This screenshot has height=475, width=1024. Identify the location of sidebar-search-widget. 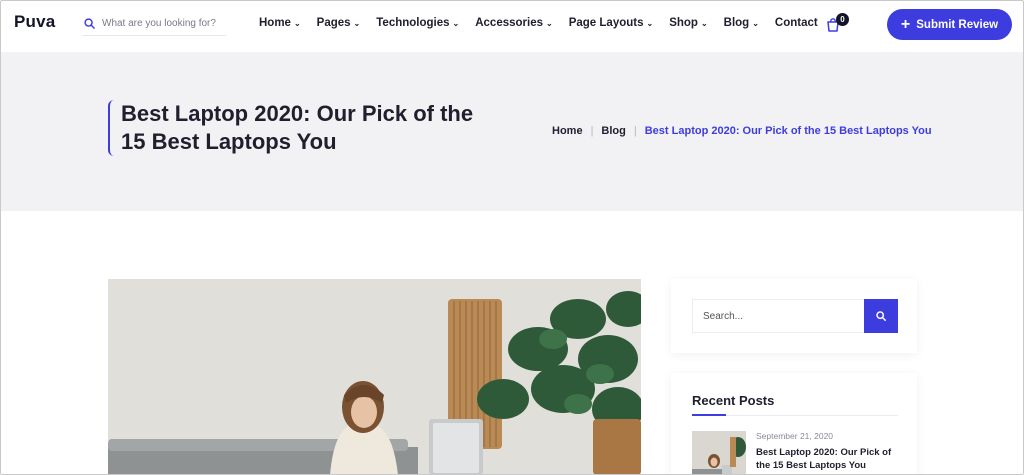
(794, 316).